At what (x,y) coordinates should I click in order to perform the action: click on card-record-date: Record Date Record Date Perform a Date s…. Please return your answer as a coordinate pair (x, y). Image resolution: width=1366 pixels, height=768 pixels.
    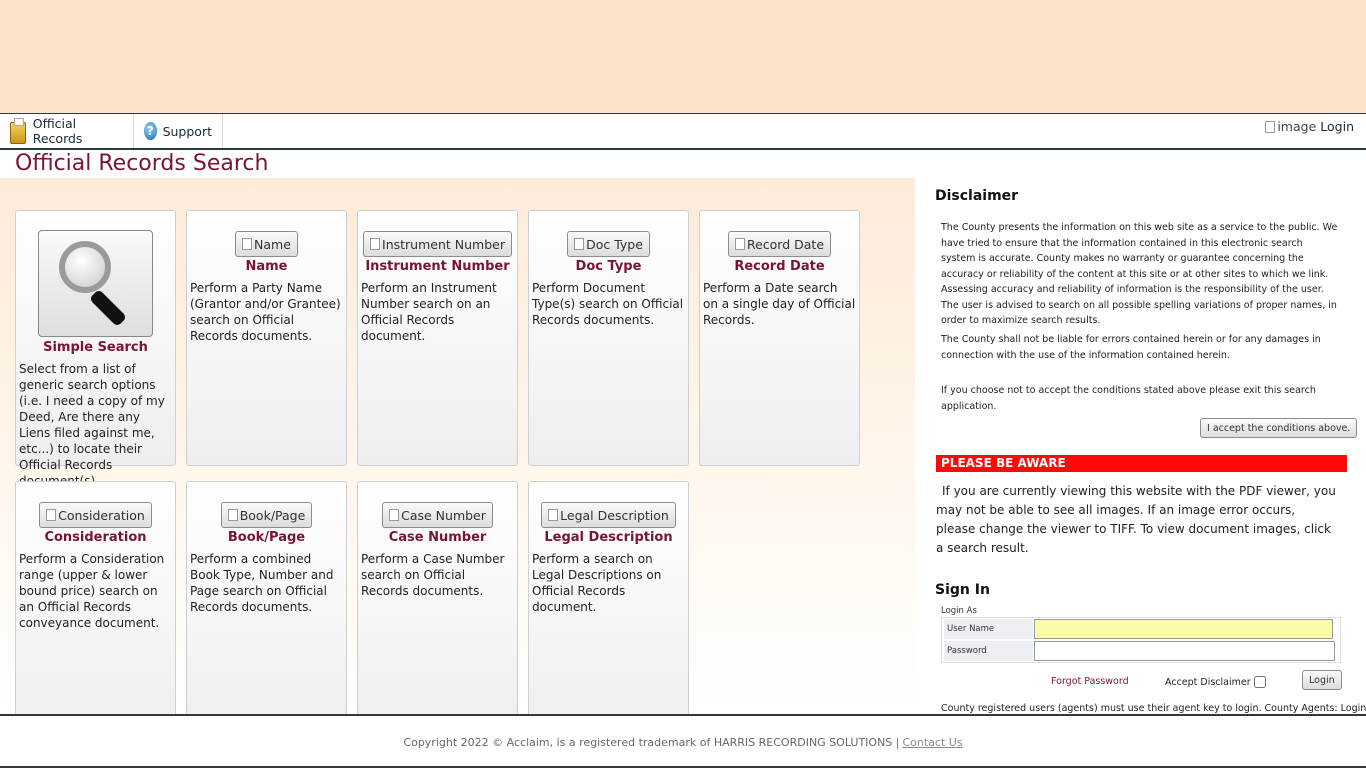
    Looking at the image, I should click on (779, 338).